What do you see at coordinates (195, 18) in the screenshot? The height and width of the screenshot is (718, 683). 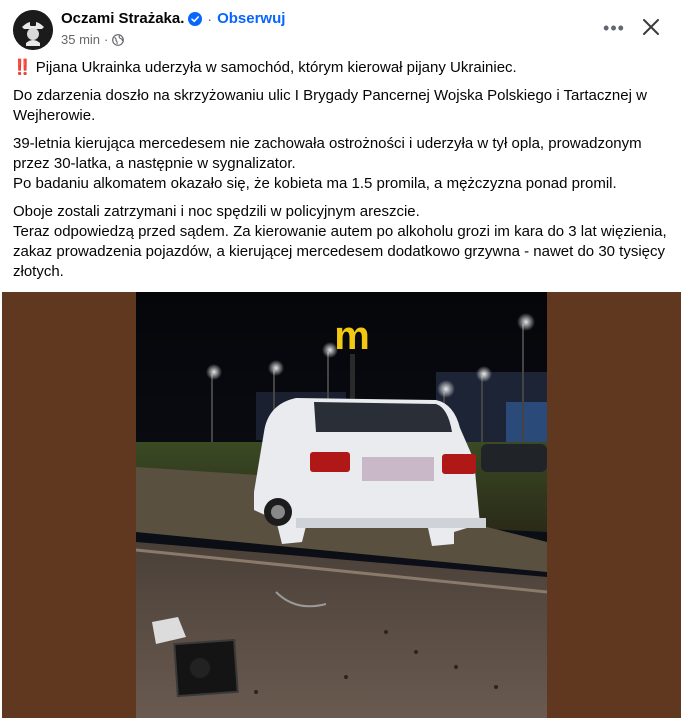 I see `verified-badge-icon` at bounding box center [195, 18].